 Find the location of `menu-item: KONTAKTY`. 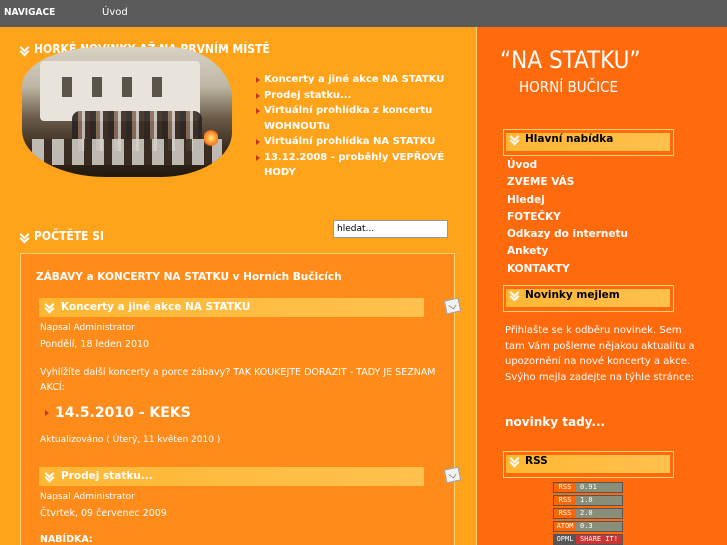

menu-item: KONTAKTY is located at coordinates (567, 269).